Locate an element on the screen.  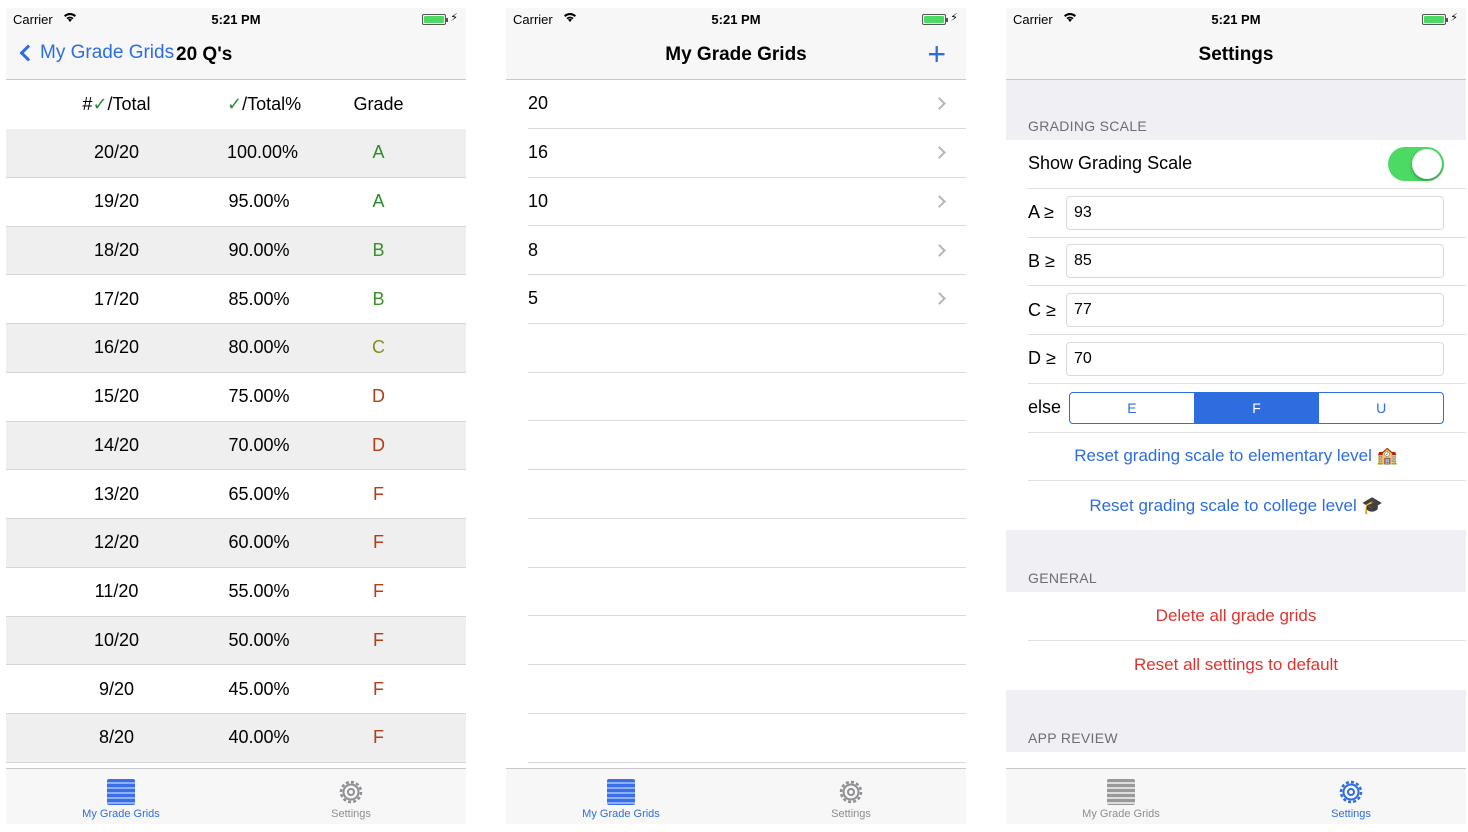
section-header-app-review: APP REVIEW is located at coordinates (1073, 737).